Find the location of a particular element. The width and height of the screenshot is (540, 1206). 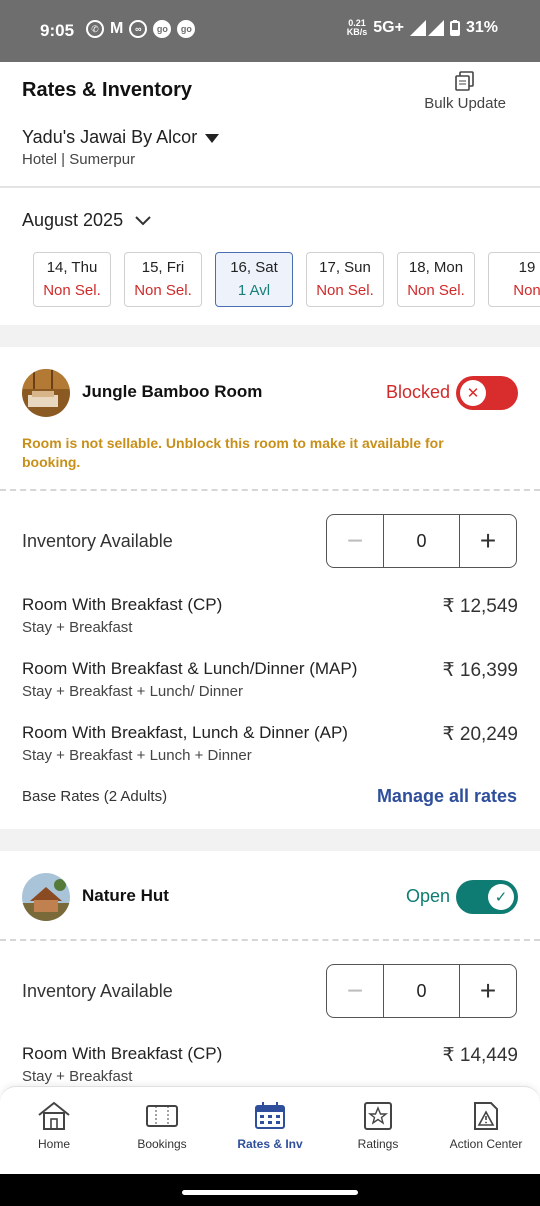

room-name: Jungle Bamboo Room is located at coordinates (172, 391).